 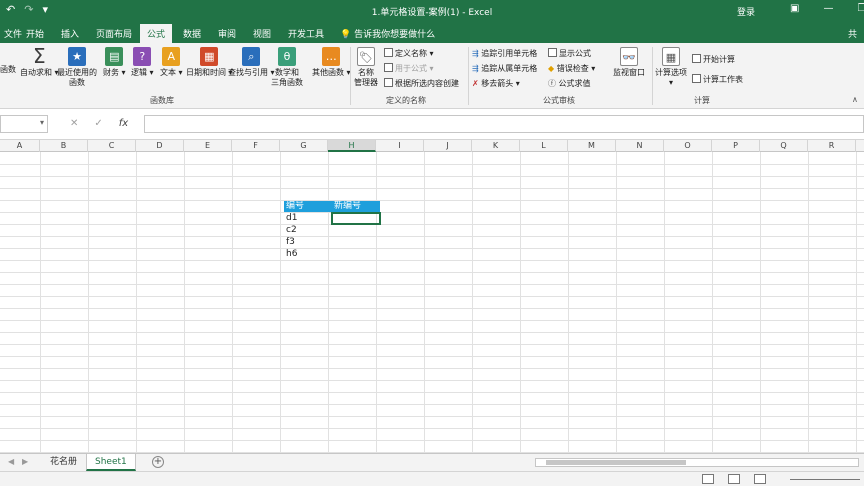 What do you see at coordinates (569, 83) in the screenshot?
I see `evaluate-formula-button: ⓕ 公式求值` at bounding box center [569, 83].